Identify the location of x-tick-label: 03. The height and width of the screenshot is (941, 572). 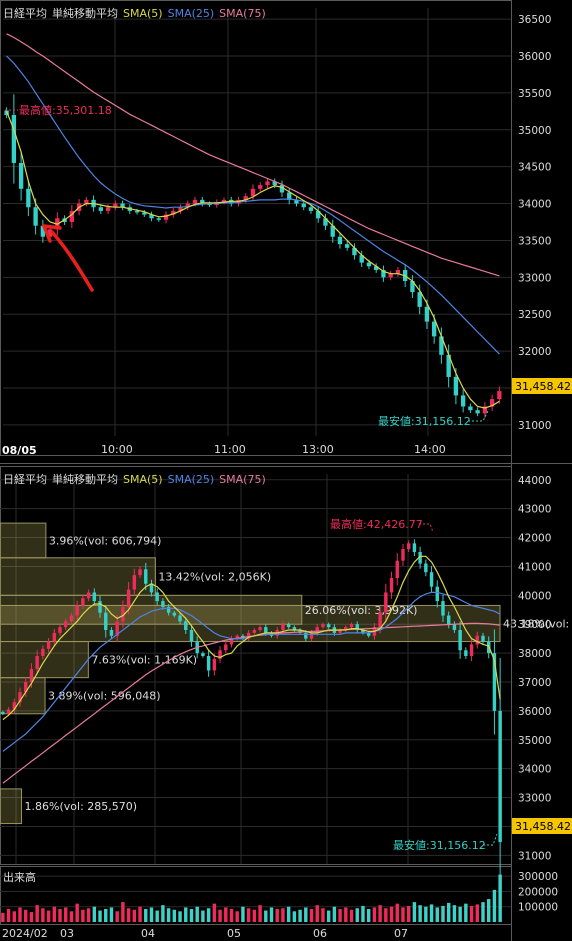
(67, 933).